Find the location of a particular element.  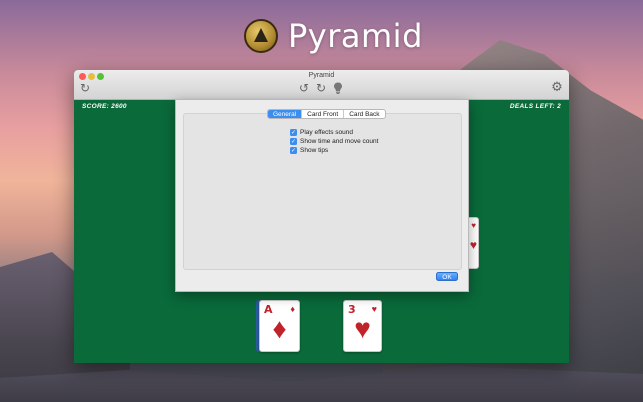

score-label: SCORE: 2600 is located at coordinates (104, 106).